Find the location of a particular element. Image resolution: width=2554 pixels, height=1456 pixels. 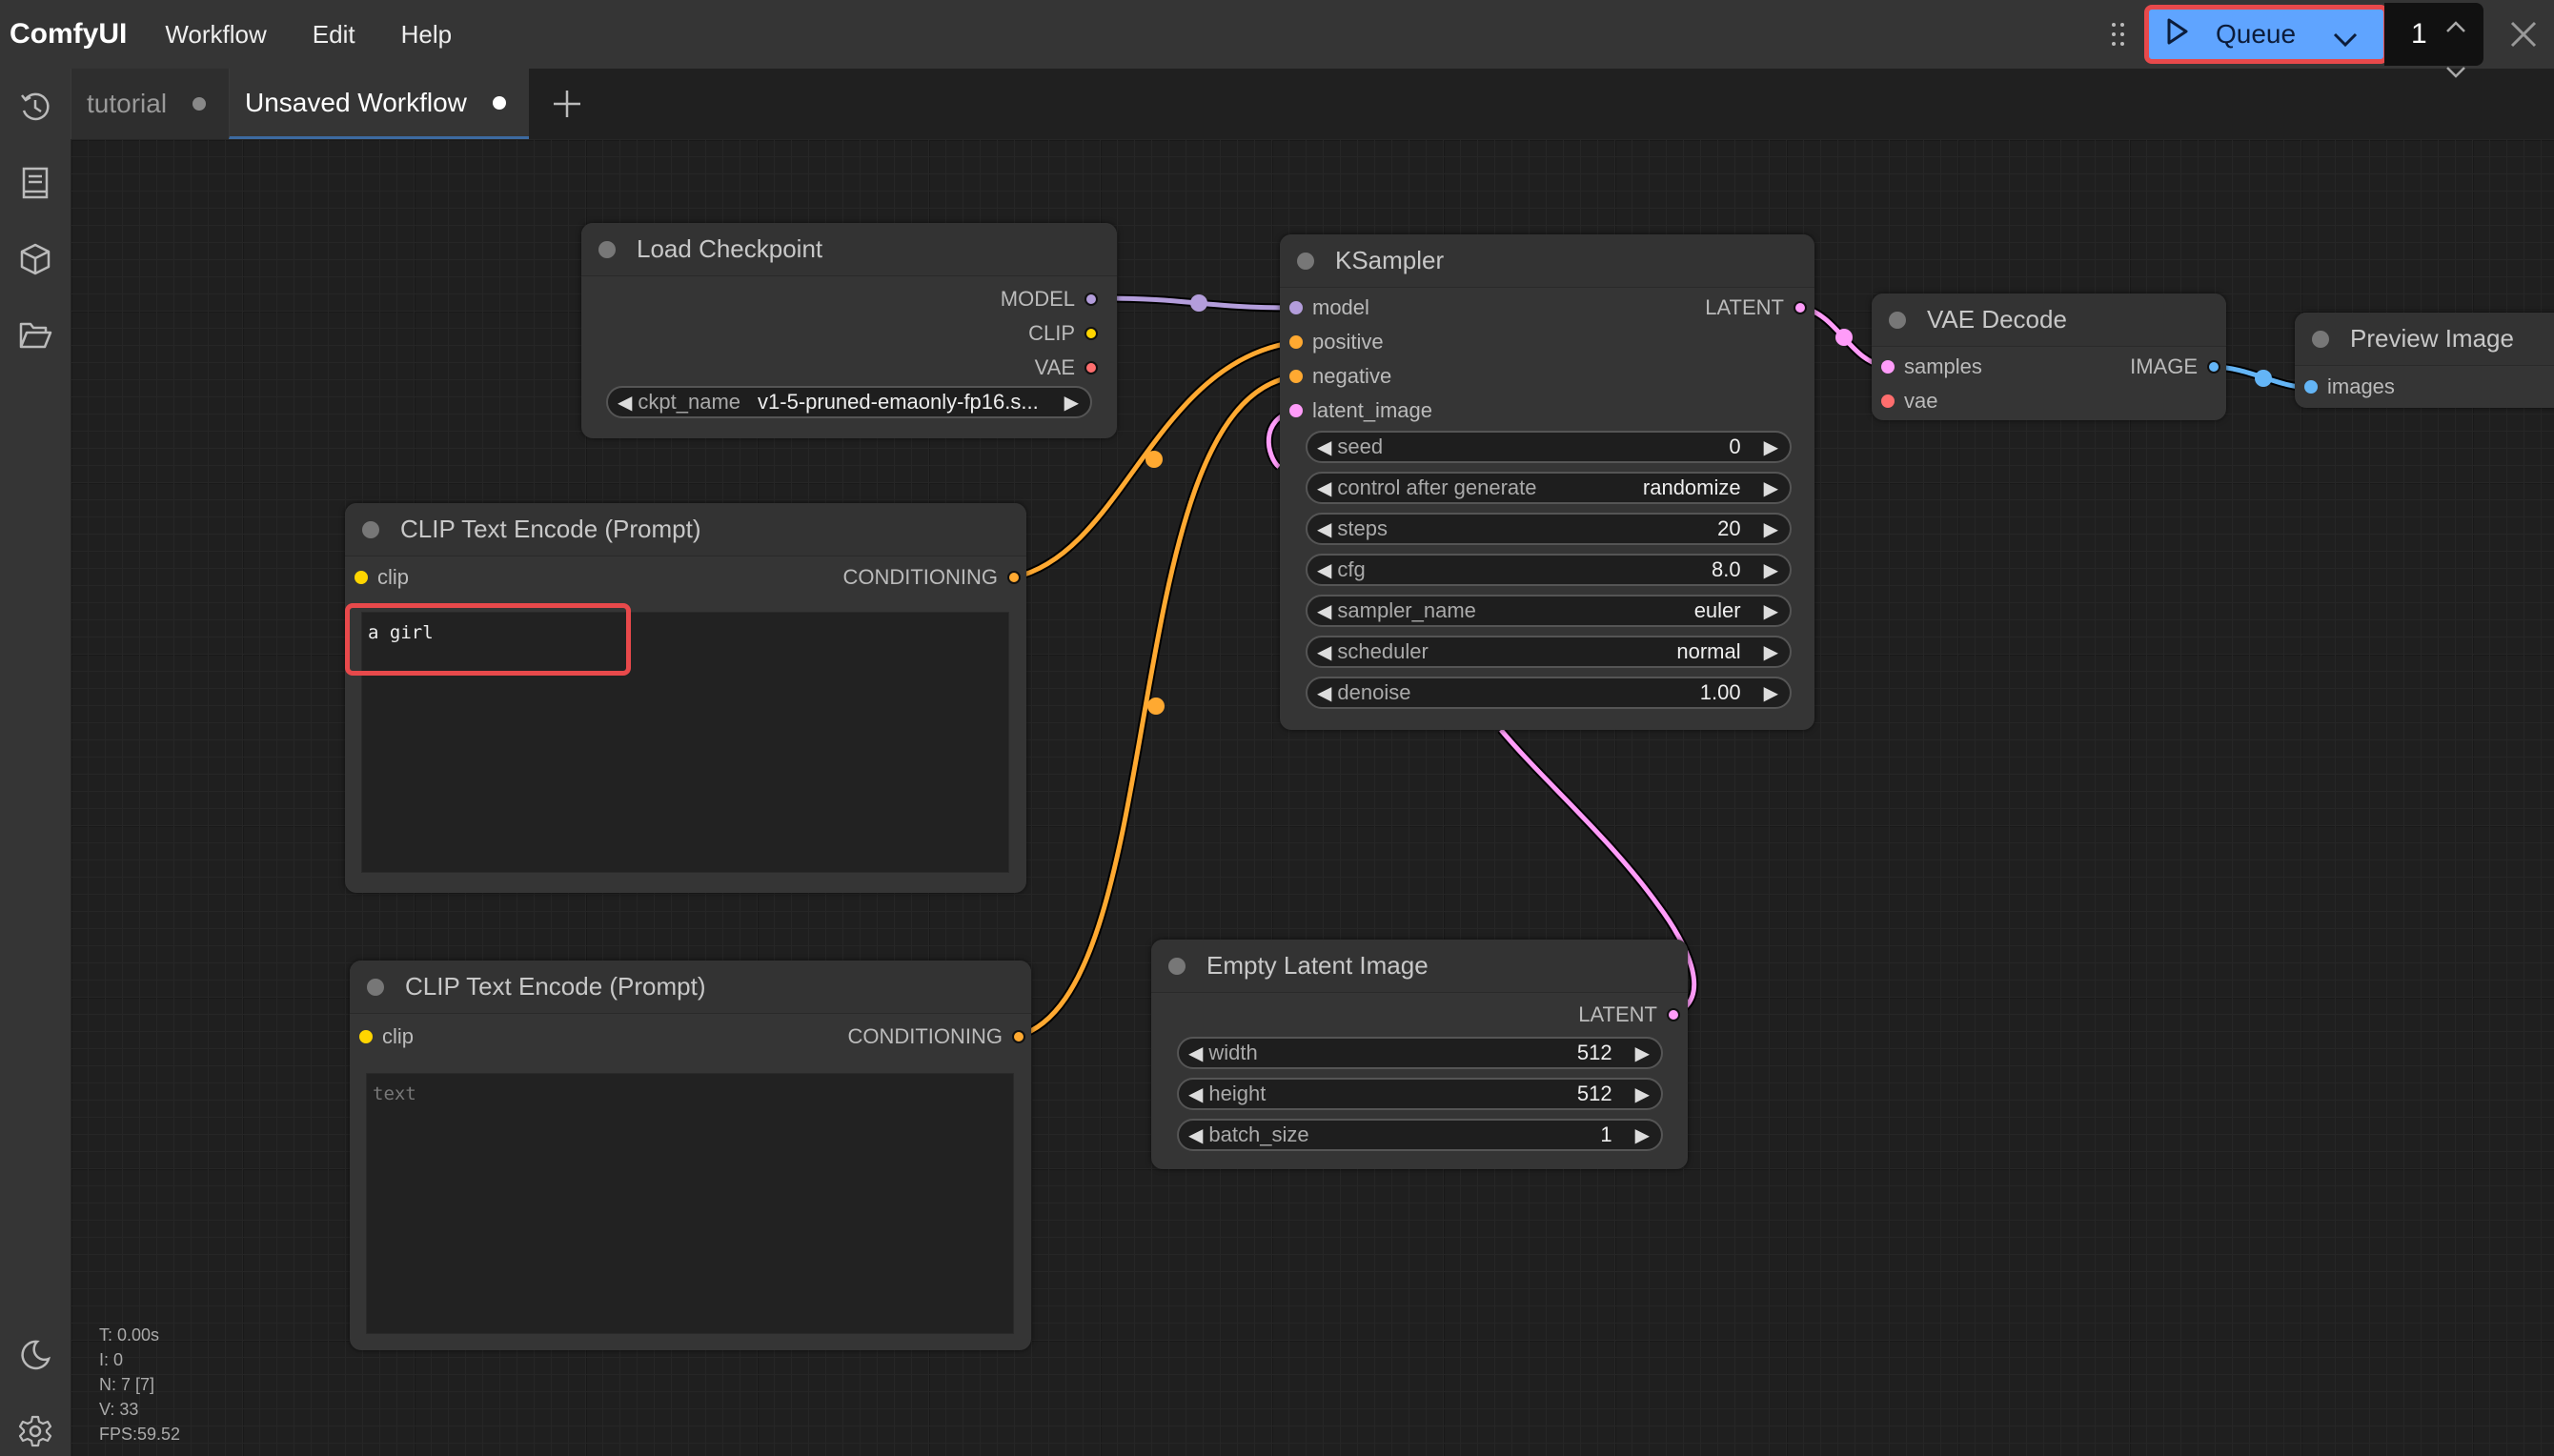

increment-icon is located at coordinates (2455, 25).